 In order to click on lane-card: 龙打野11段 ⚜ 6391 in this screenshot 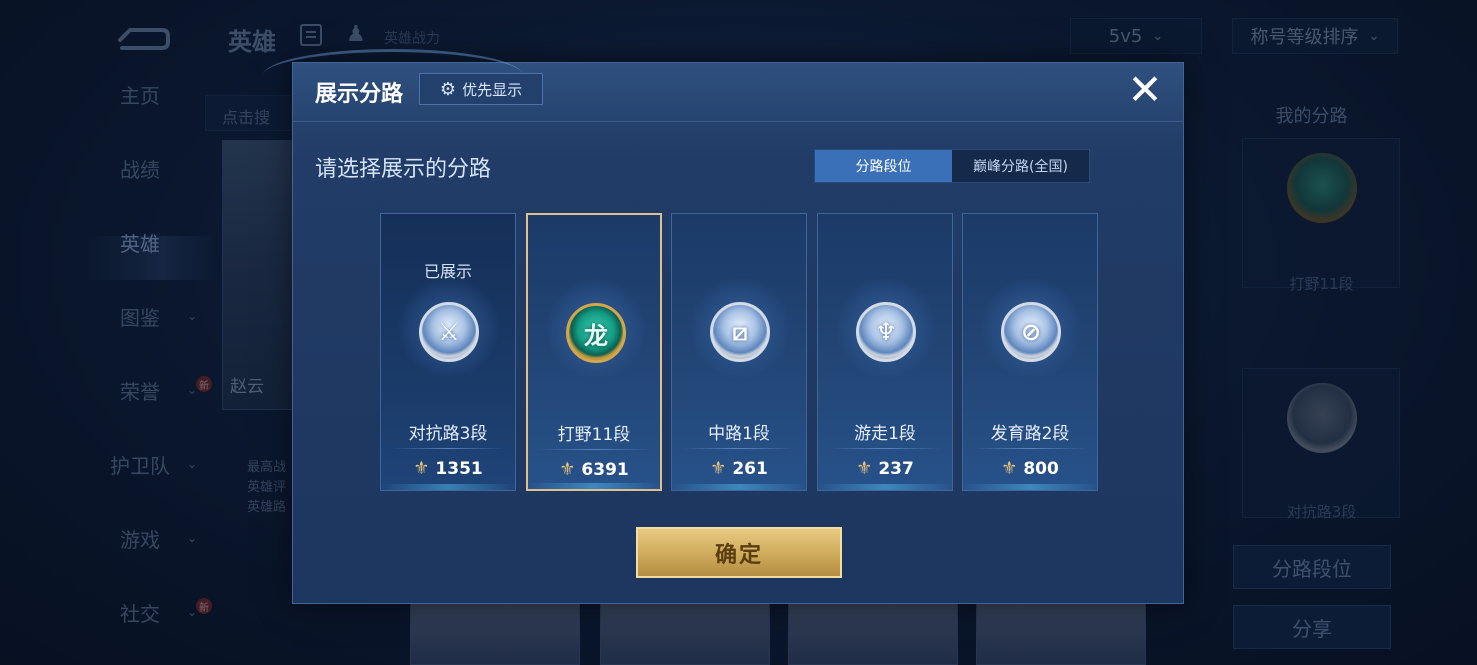, I will do `click(594, 352)`.